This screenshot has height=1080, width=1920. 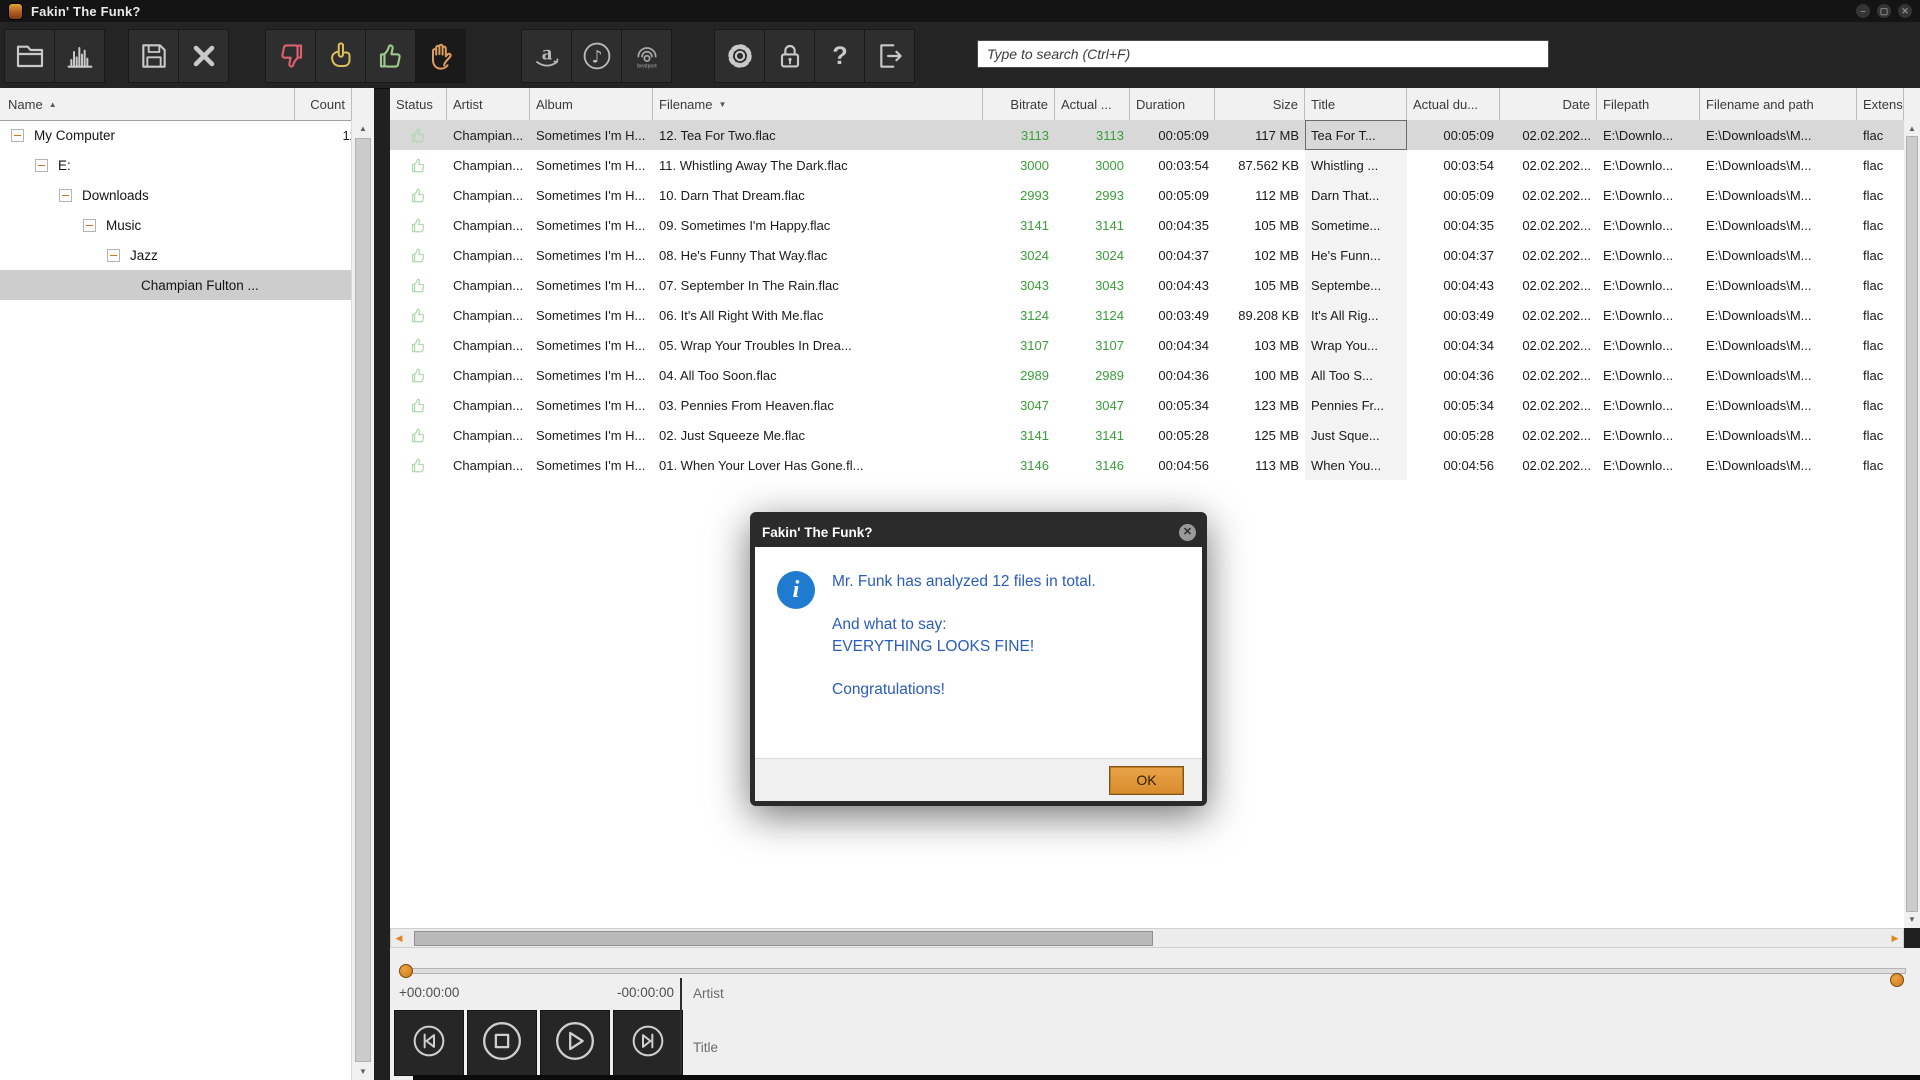 What do you see at coordinates (1034, 285) in the screenshot?
I see `cell-bitrate: 3043` at bounding box center [1034, 285].